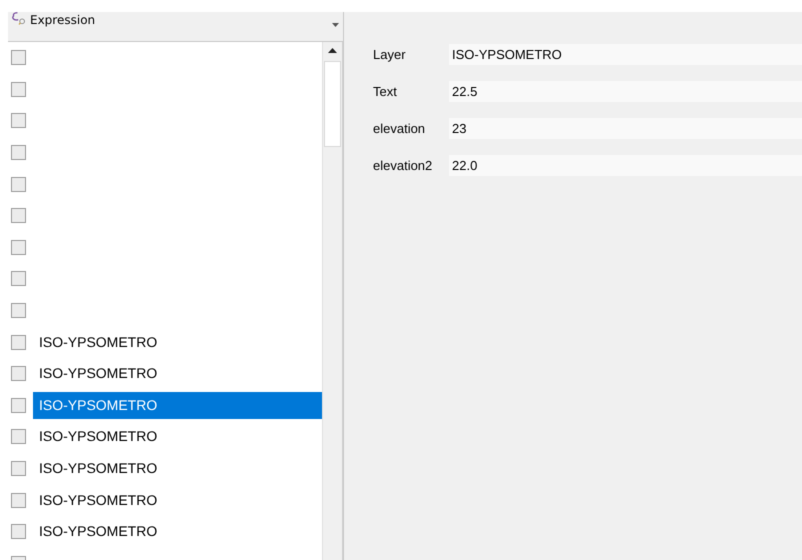 The image size is (802, 560). I want to click on field-label: Text, so click(385, 91).